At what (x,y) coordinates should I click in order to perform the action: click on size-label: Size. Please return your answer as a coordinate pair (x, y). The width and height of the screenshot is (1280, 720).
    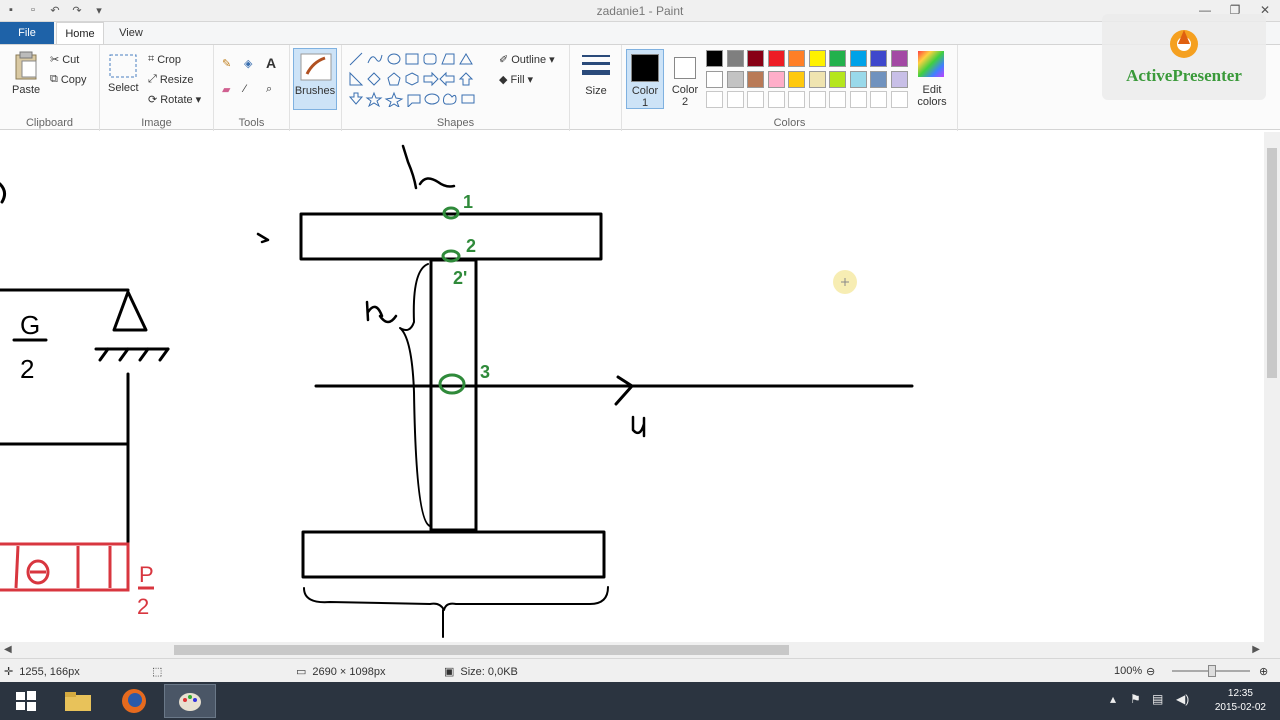
    Looking at the image, I should click on (596, 91).